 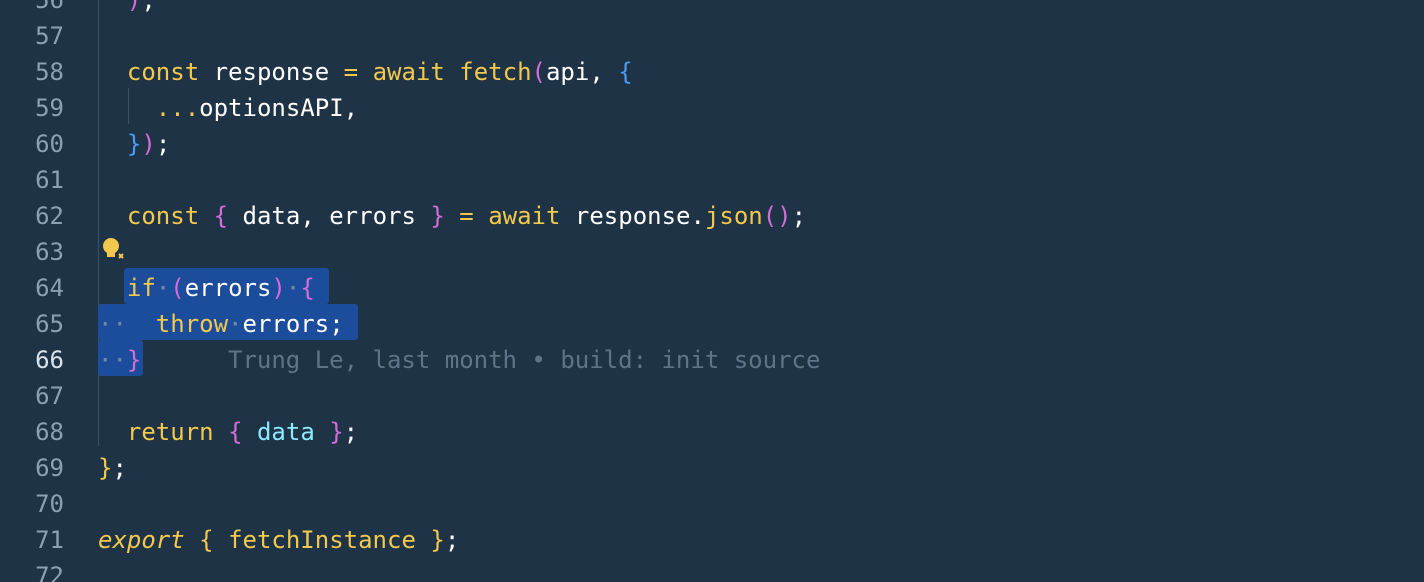 What do you see at coordinates (712, 180) in the screenshot?
I see `code-line: 61` at bounding box center [712, 180].